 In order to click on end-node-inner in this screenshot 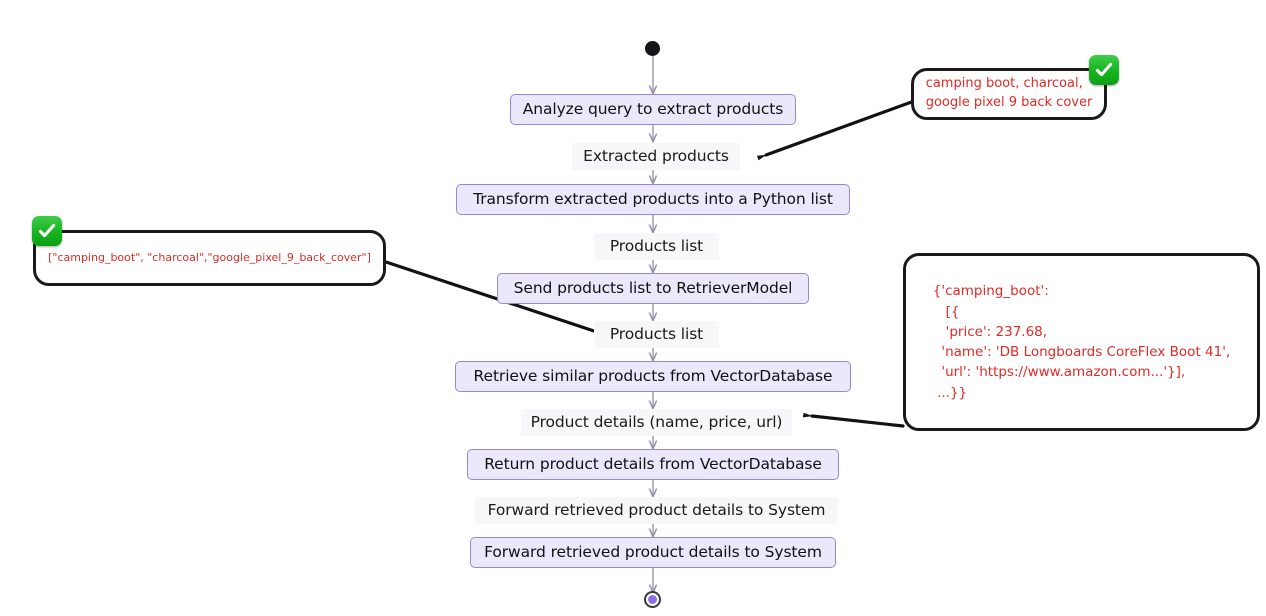, I will do `click(652, 599)`.